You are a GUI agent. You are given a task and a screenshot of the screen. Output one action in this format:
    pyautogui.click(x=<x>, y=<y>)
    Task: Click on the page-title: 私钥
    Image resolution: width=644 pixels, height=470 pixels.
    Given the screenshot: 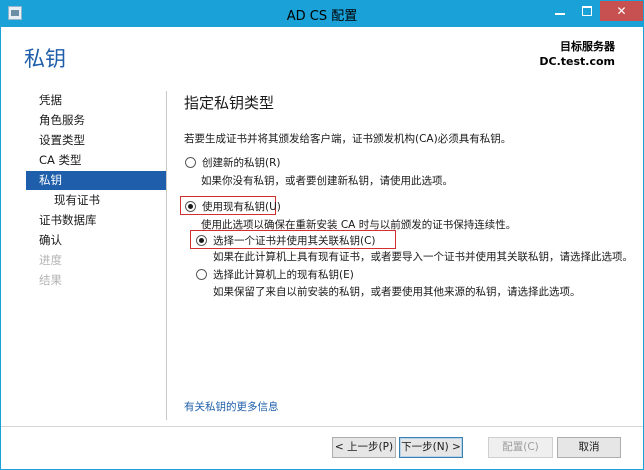 What is the action you would take?
    pyautogui.click(x=45, y=59)
    